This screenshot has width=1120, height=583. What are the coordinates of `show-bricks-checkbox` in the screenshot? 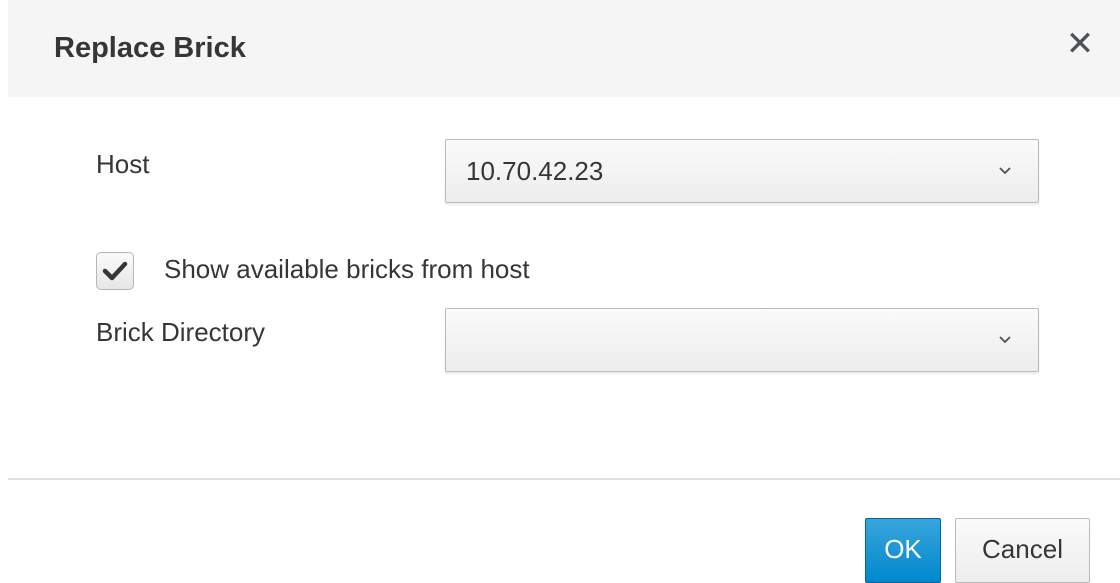 It's located at (115, 271).